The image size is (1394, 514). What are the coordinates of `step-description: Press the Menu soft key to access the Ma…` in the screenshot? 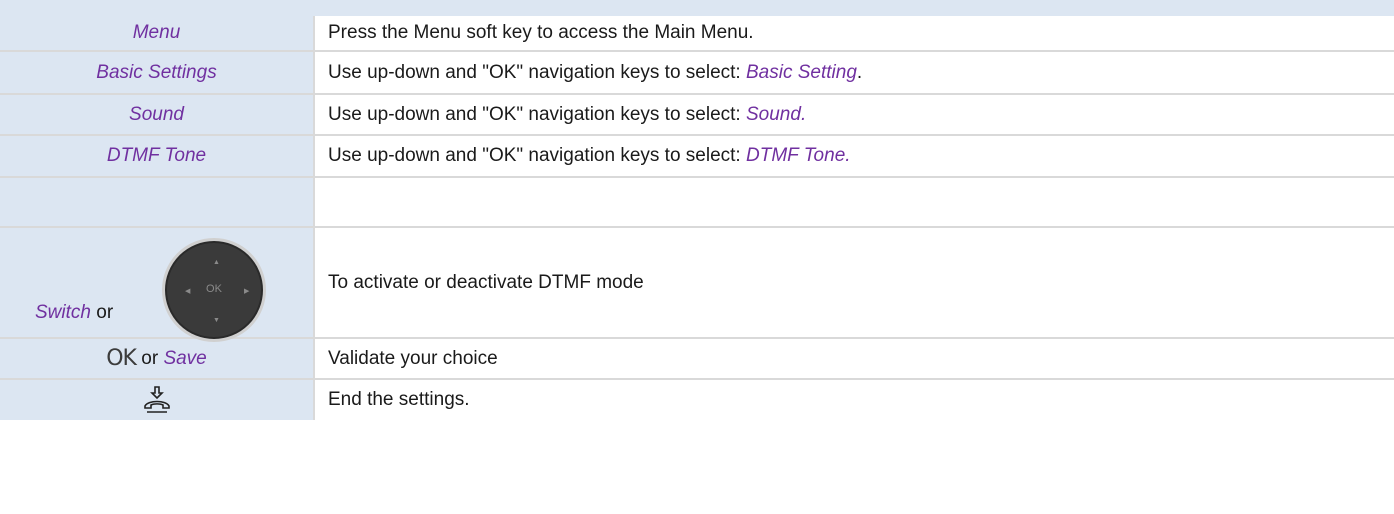 It's located at (854, 34).